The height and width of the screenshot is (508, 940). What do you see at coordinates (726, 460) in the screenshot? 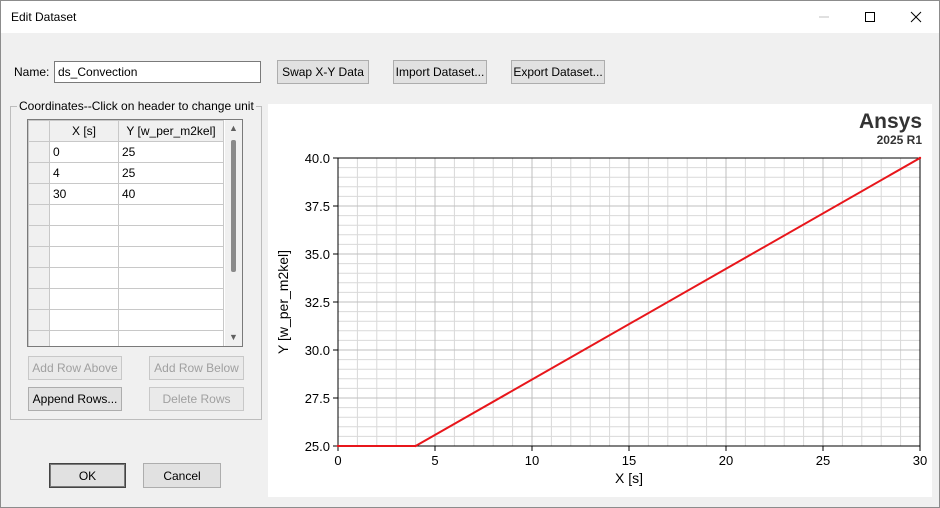
I see `x-tick-label: 20` at bounding box center [726, 460].